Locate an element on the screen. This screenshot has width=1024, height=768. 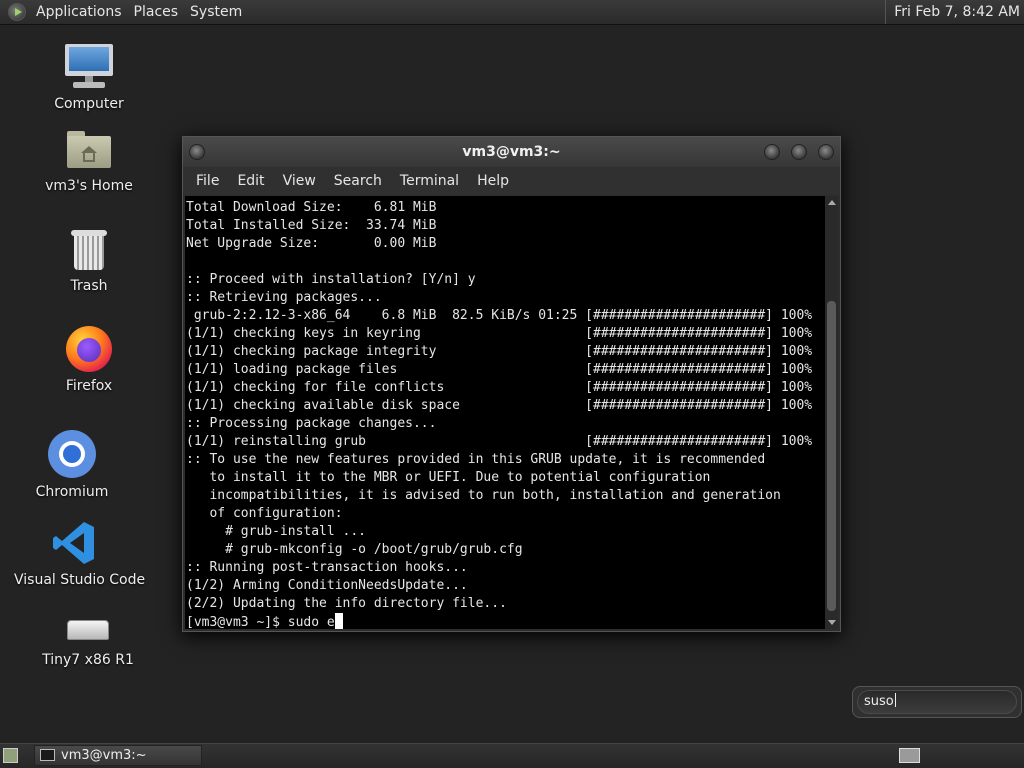
terminal-line: of configuration: is located at coordinates (264, 513).